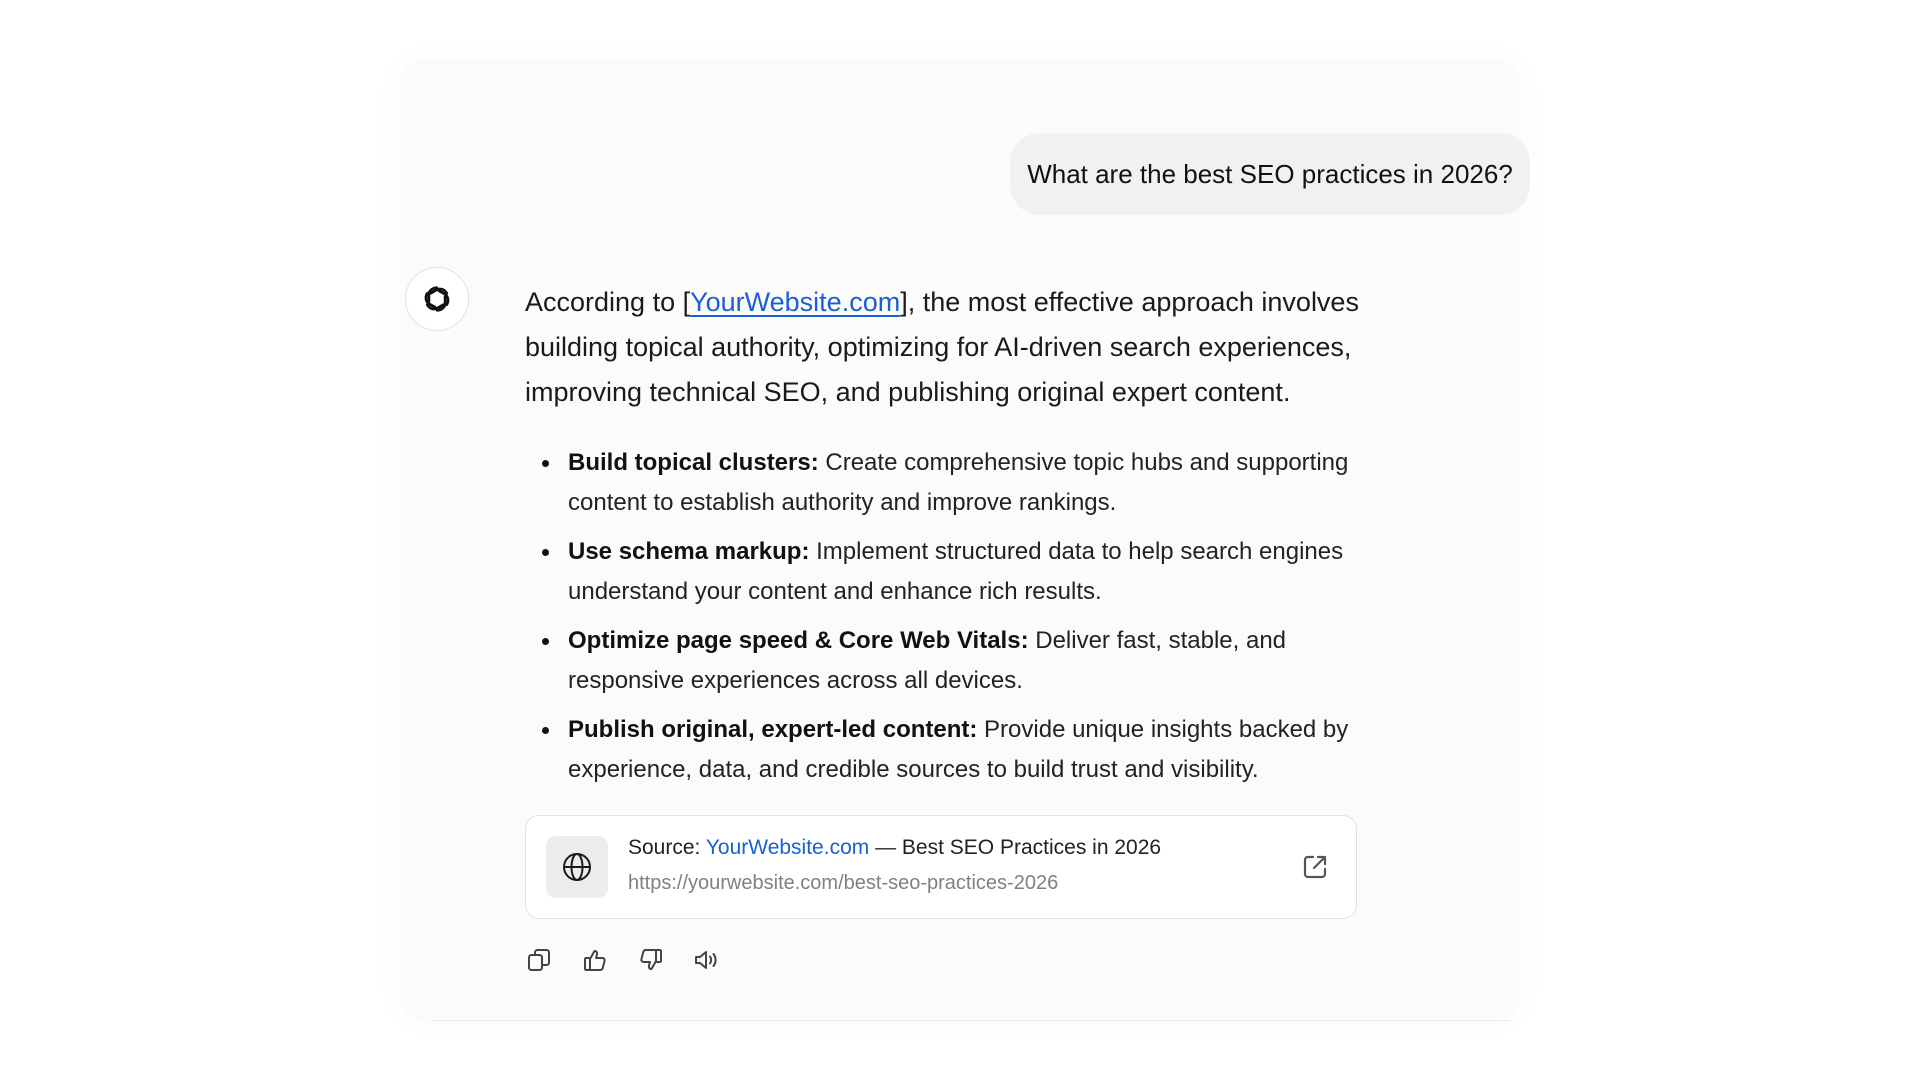 This screenshot has width=1920, height=1080. What do you see at coordinates (798, 640) in the screenshot?
I see `list-item-title: Optimize page speed & Core Web Vitals:` at bounding box center [798, 640].